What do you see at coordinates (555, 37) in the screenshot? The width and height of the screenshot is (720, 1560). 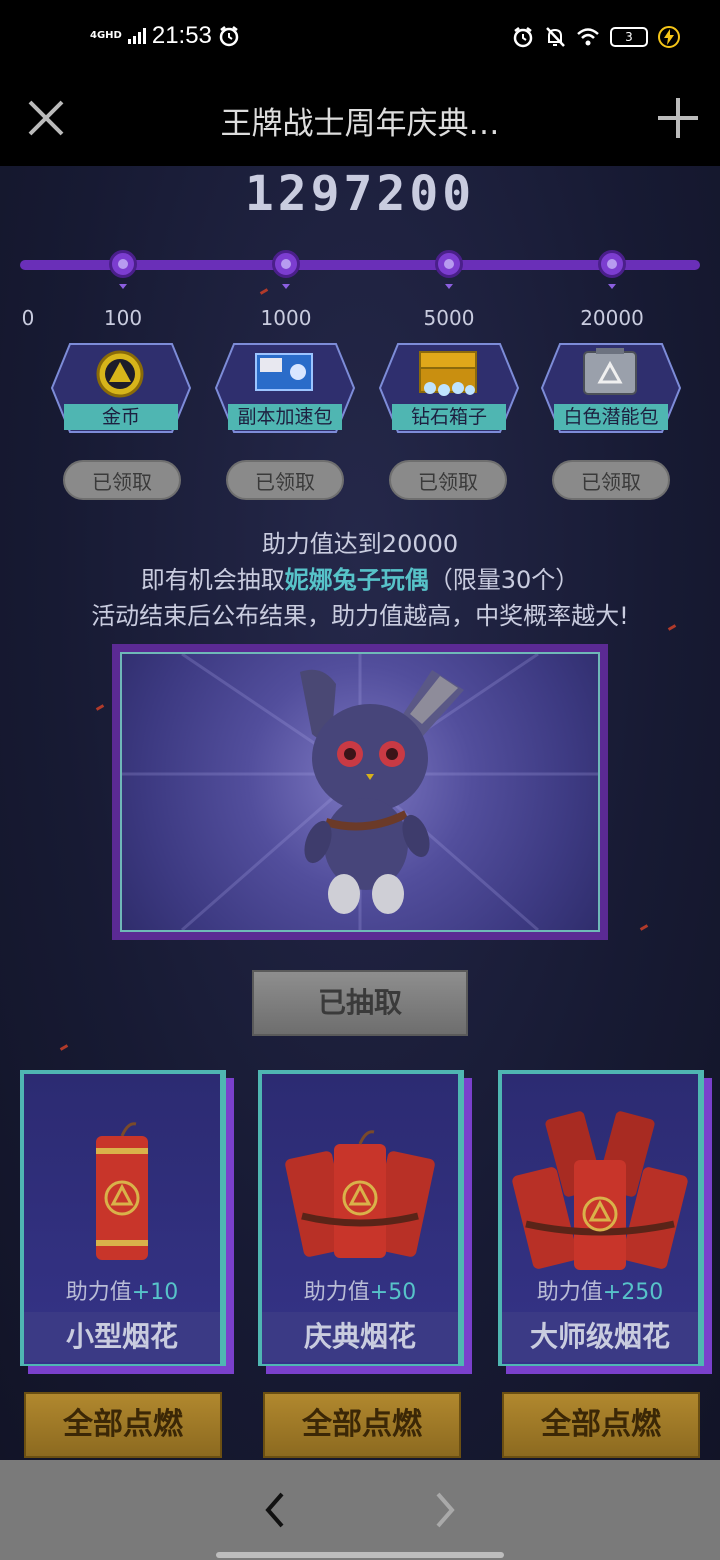 I see `mute-notification-icon` at bounding box center [555, 37].